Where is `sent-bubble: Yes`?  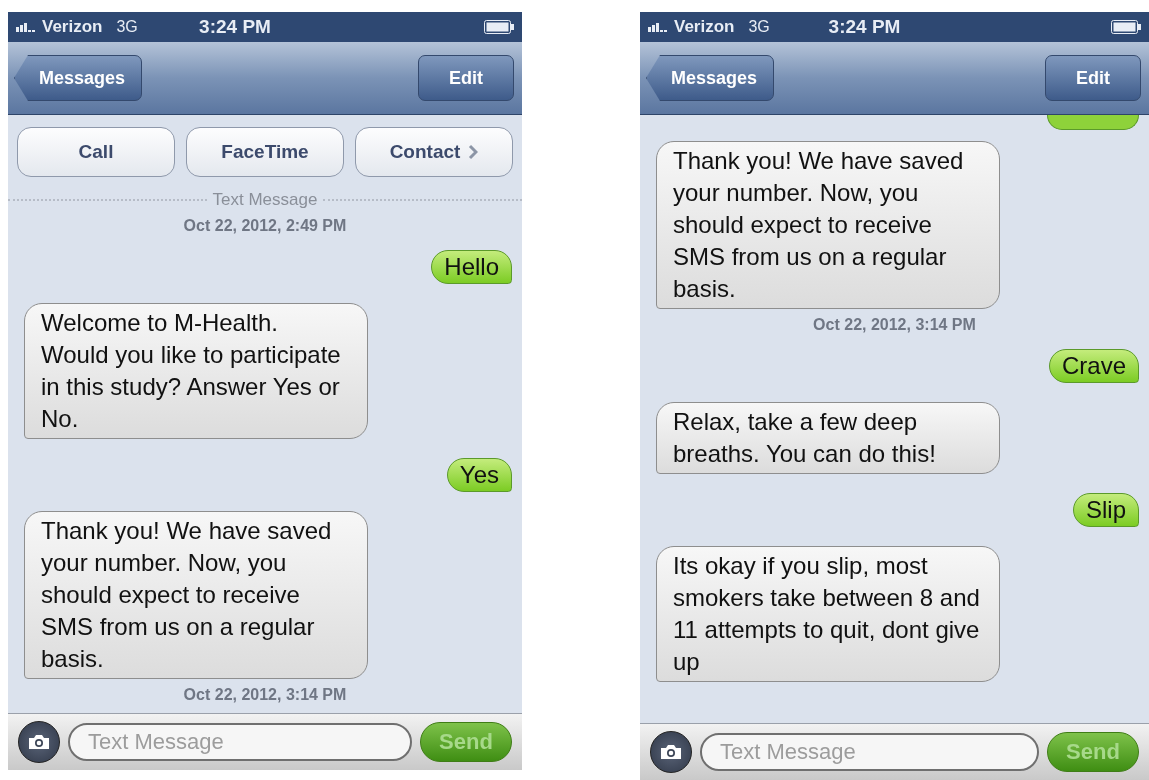
sent-bubble: Yes is located at coordinates (479, 475).